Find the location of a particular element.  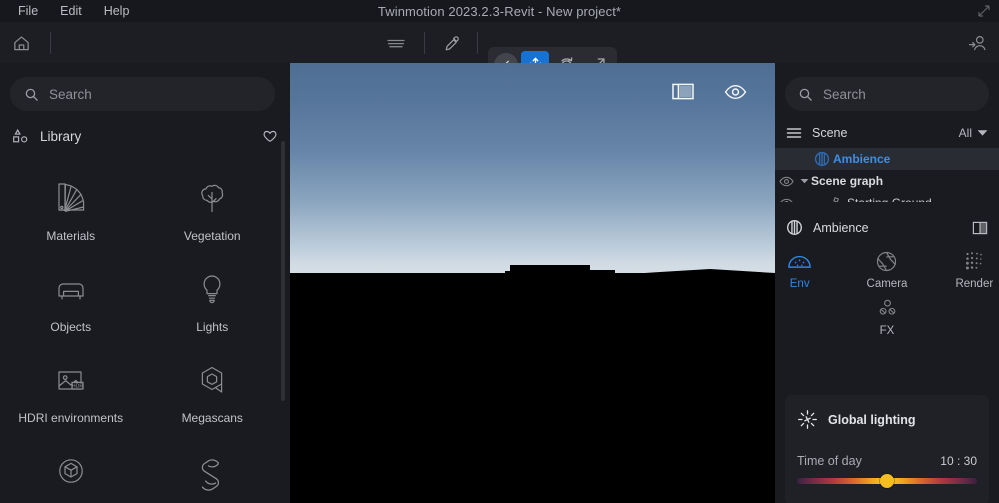

library-item-label: Vegetation is located at coordinates (212, 235).